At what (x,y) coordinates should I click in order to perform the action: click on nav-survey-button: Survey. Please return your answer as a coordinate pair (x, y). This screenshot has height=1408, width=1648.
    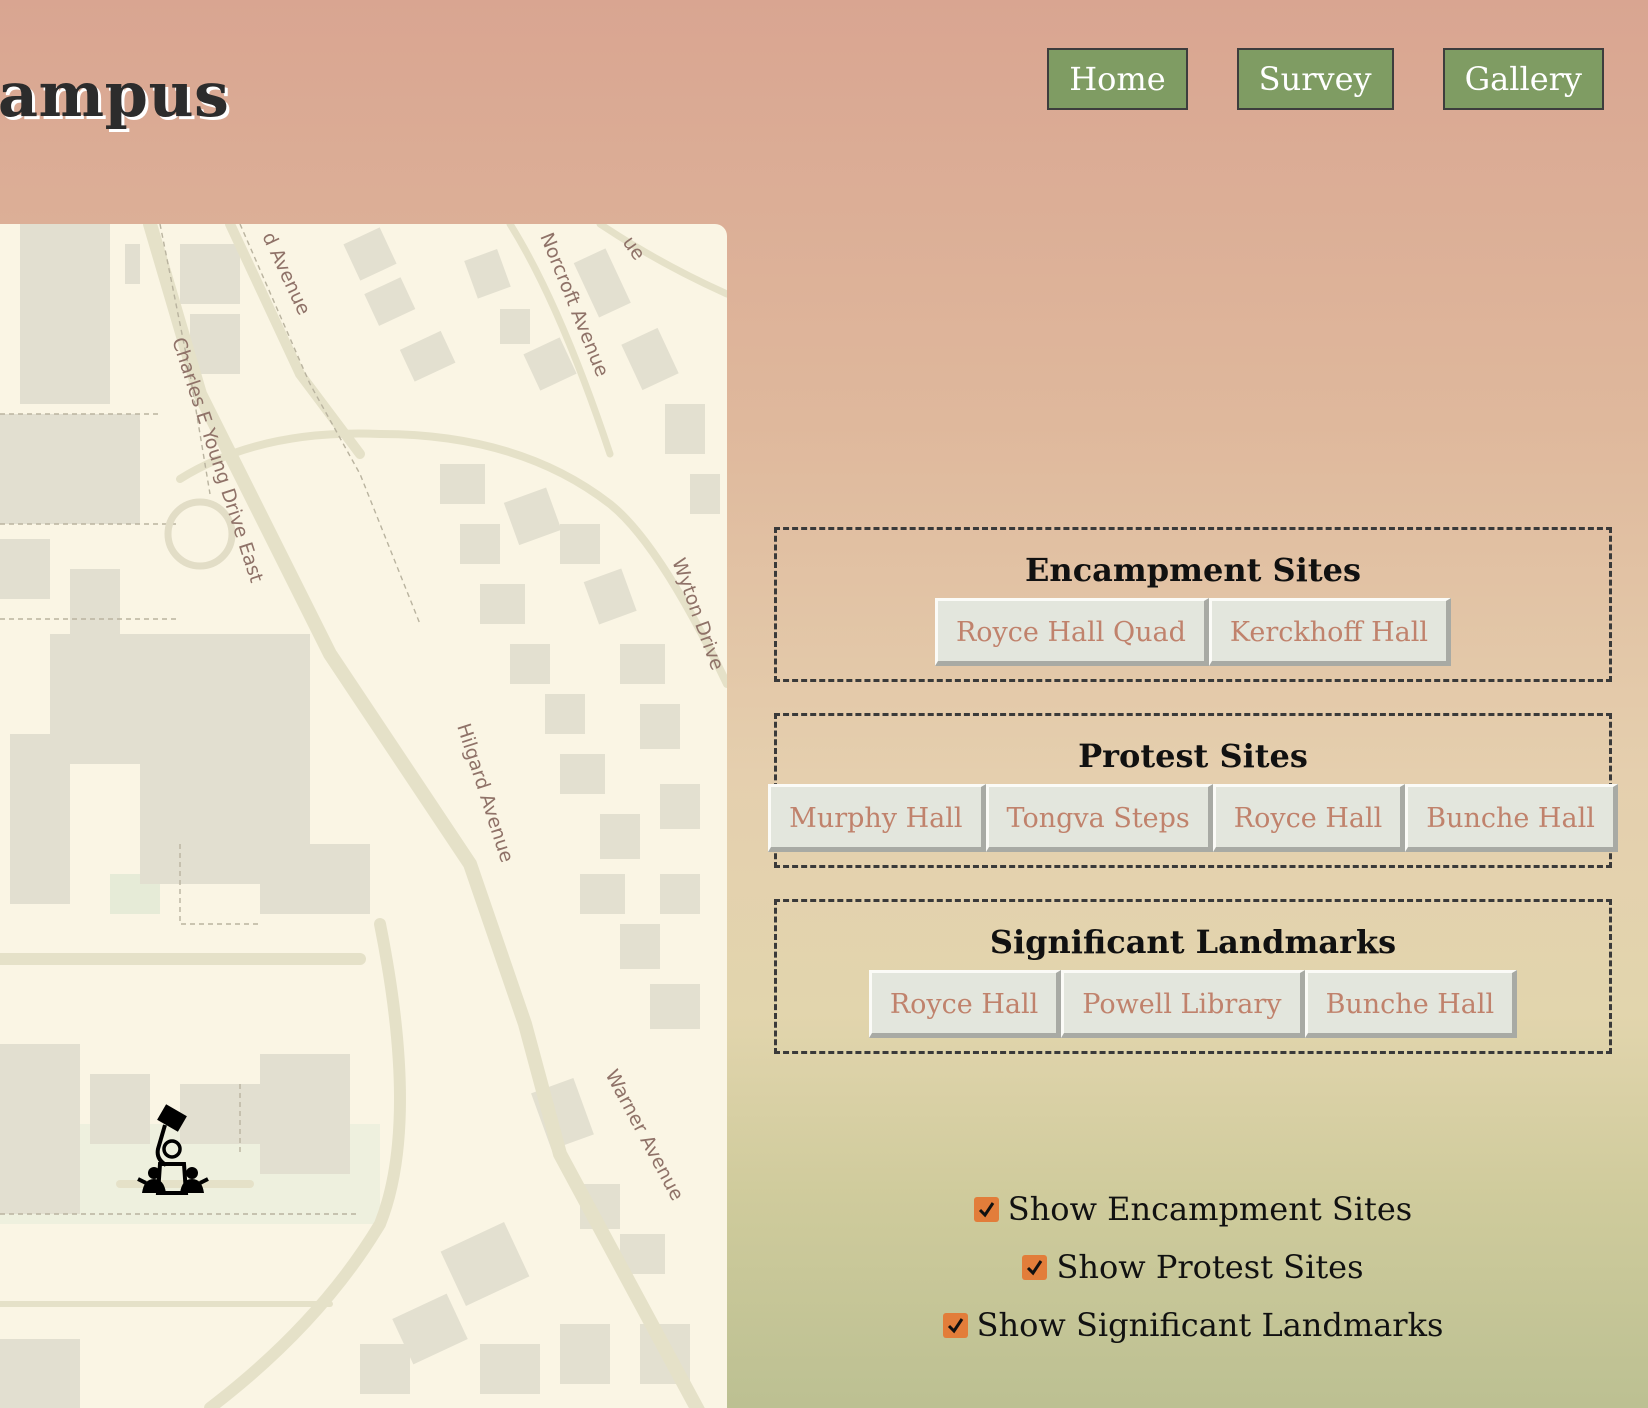
    Looking at the image, I should click on (1315, 79).